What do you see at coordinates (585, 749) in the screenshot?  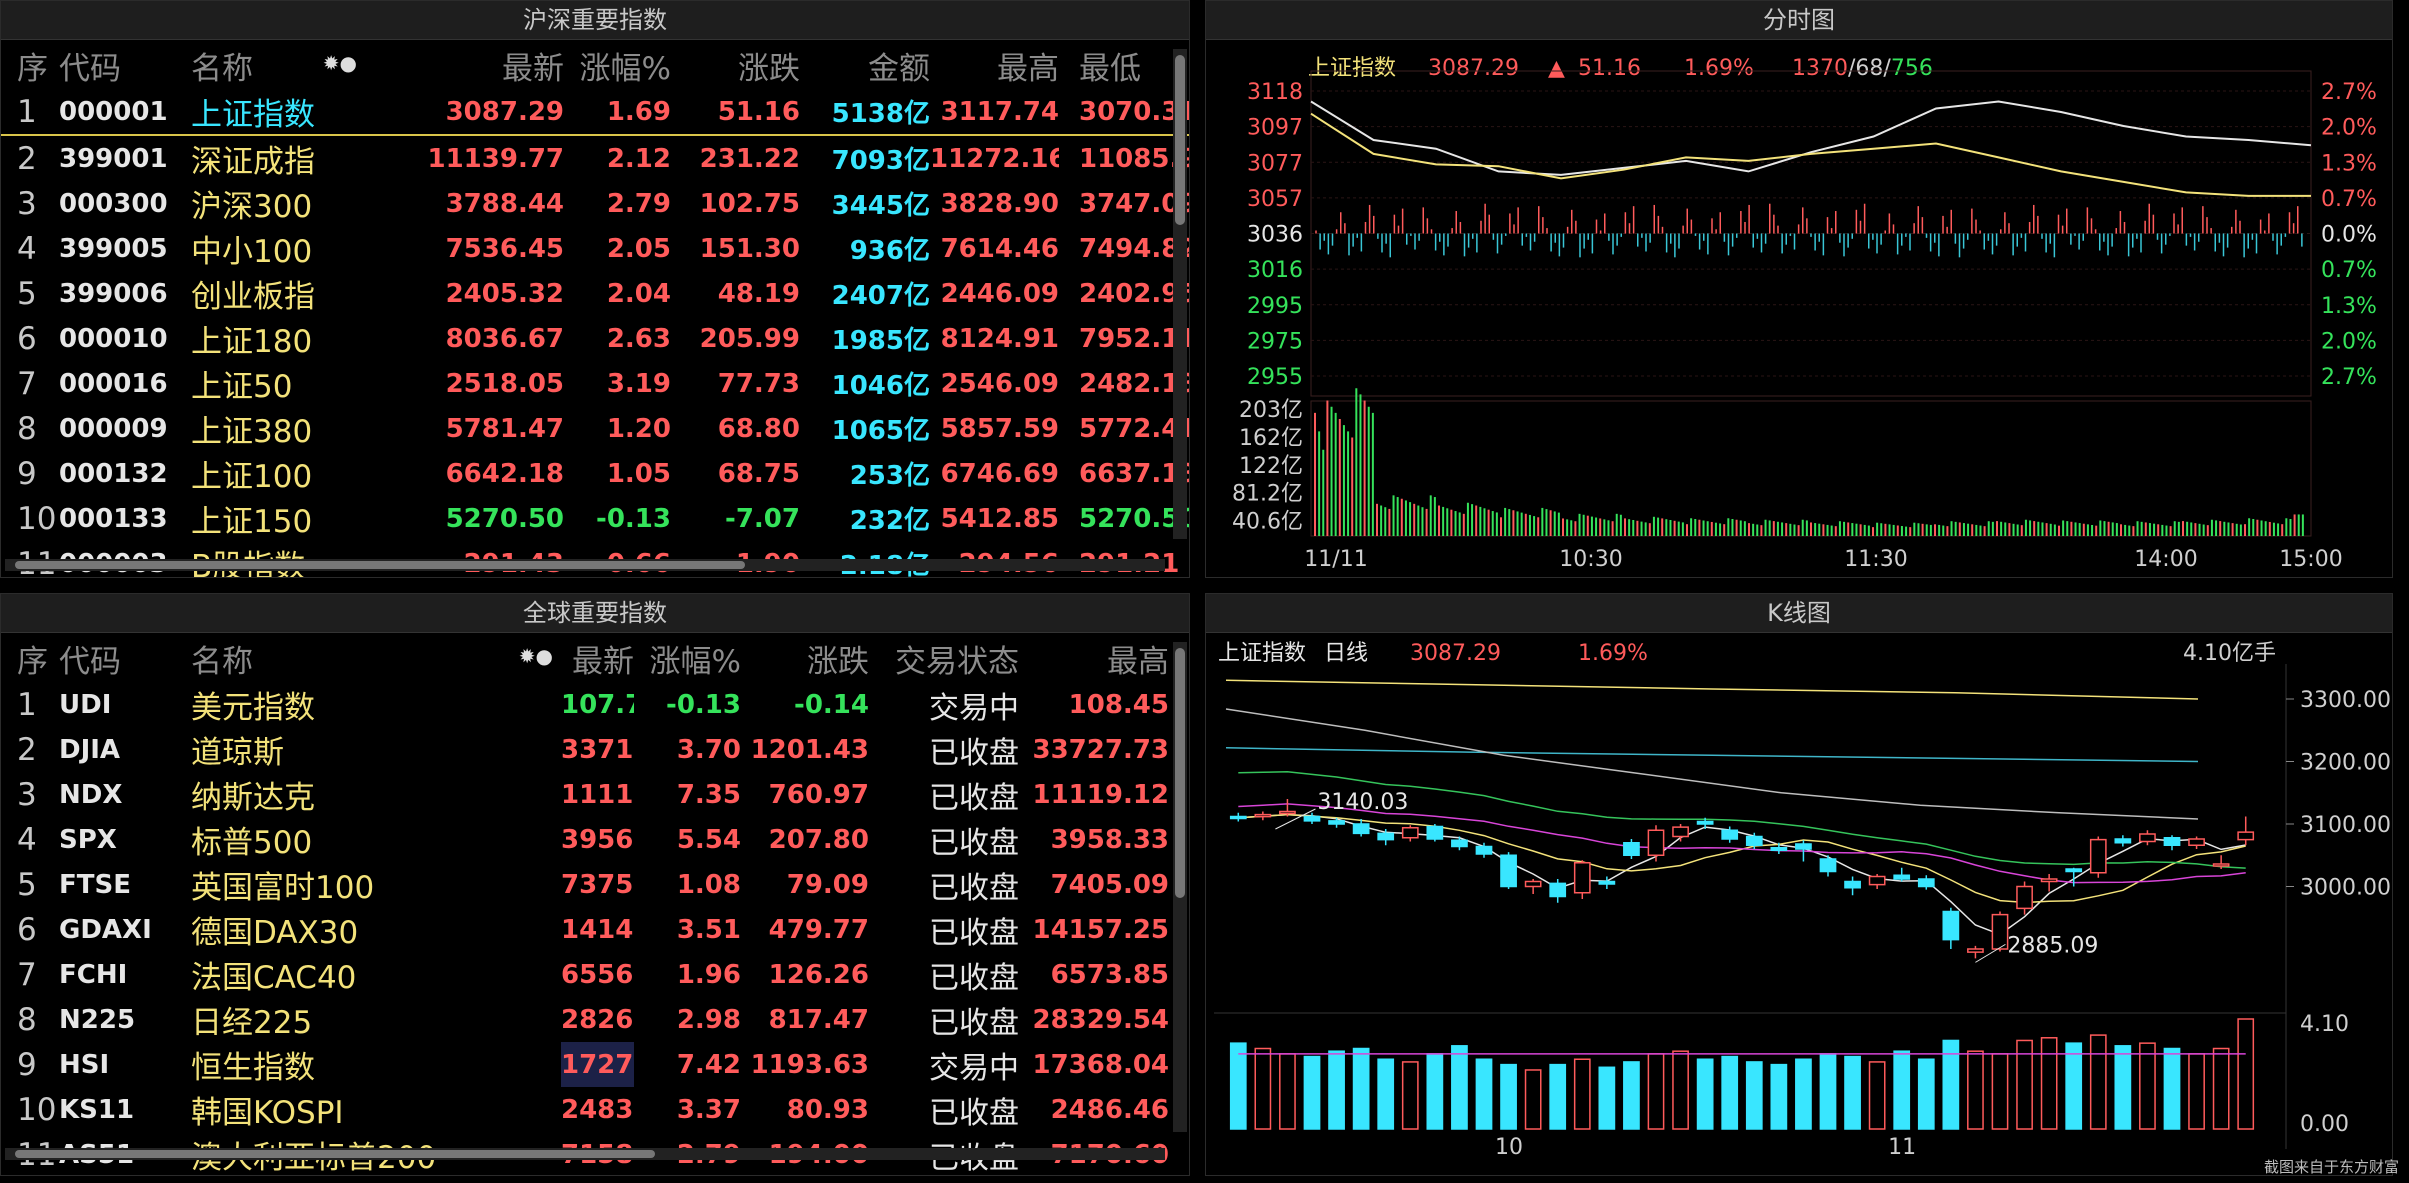 I see `table-row: 2 DJIA 道琼斯33715.37 3.70 1201.43 已收盘 33727.73` at bounding box center [585, 749].